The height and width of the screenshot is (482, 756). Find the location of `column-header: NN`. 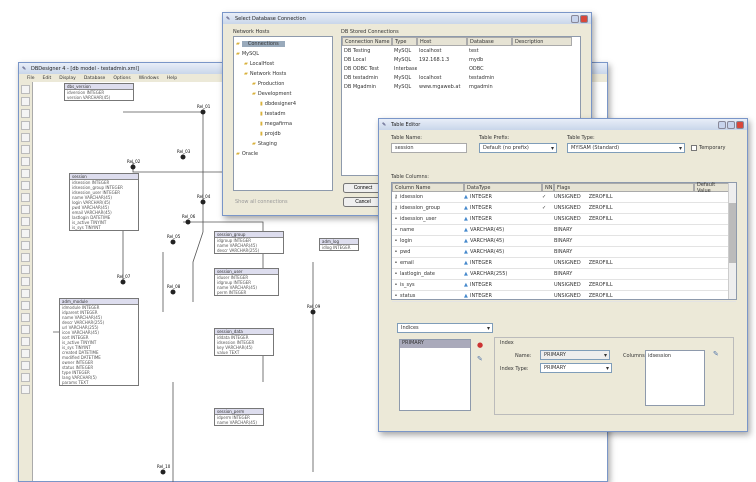

column-header: NN is located at coordinates (548, 187).